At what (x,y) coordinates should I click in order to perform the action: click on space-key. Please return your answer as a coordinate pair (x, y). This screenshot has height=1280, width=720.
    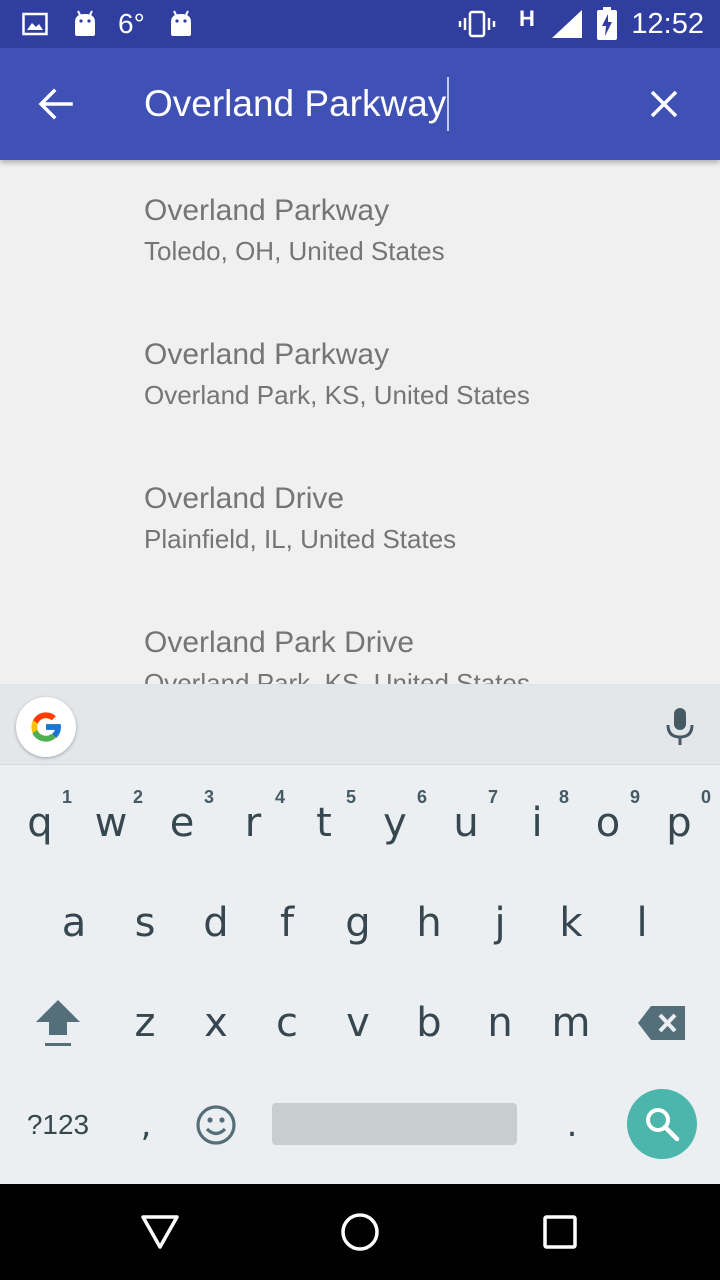
    Looking at the image, I should click on (394, 1124).